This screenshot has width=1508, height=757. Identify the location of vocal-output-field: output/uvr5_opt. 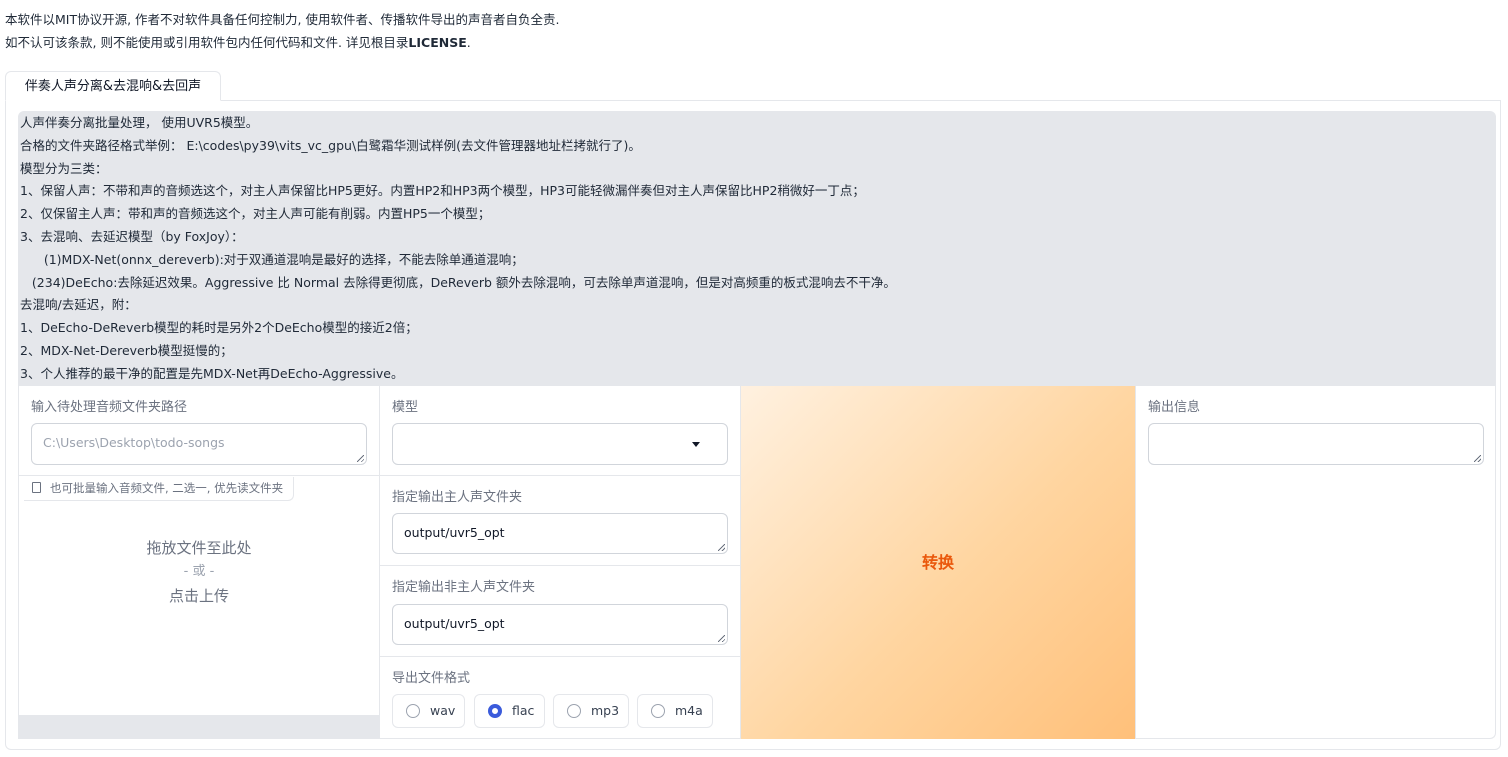
(560, 533).